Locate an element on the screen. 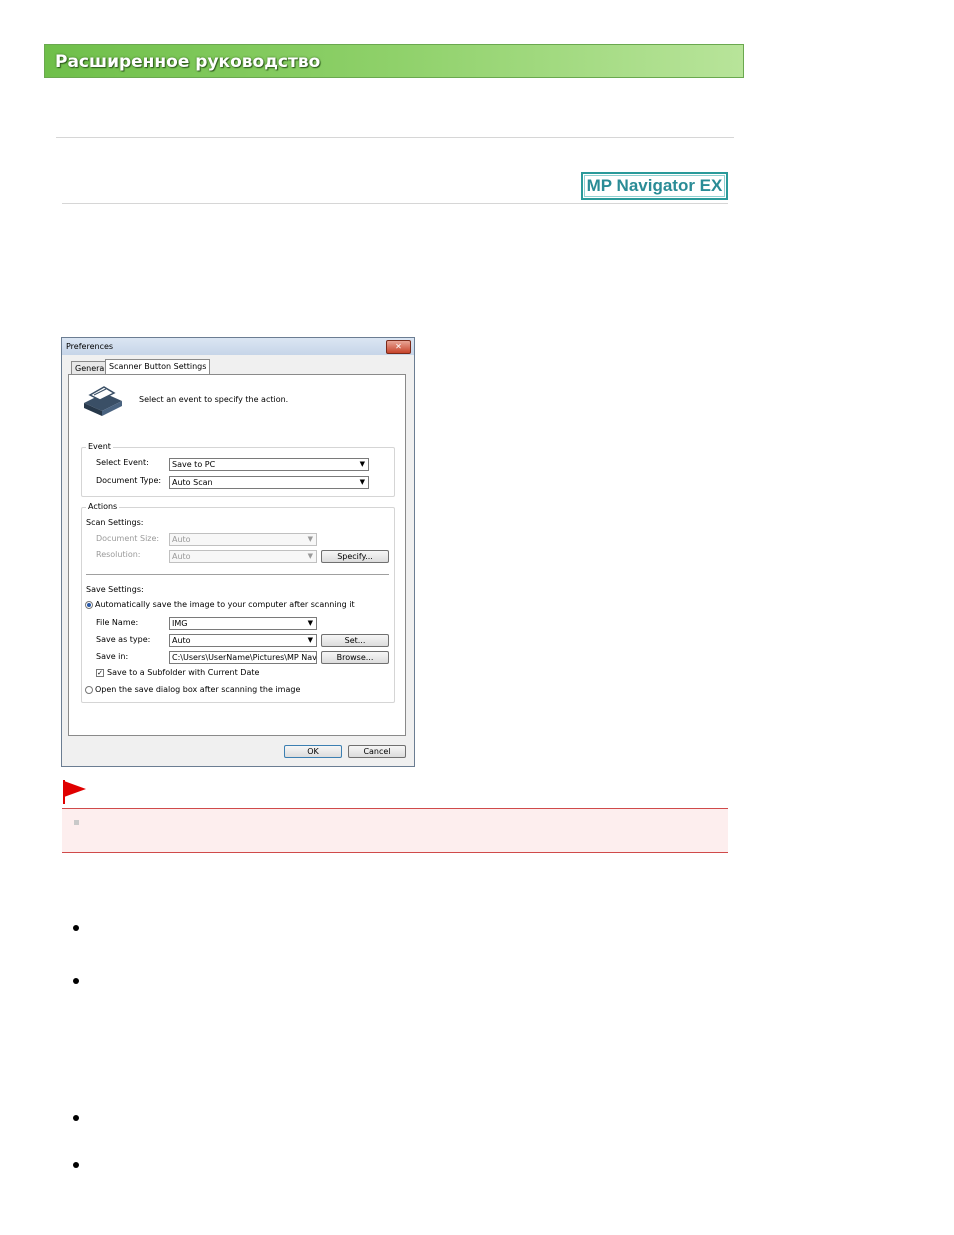  document-type-dropdown: Auto Scan ▼ is located at coordinates (269, 482).